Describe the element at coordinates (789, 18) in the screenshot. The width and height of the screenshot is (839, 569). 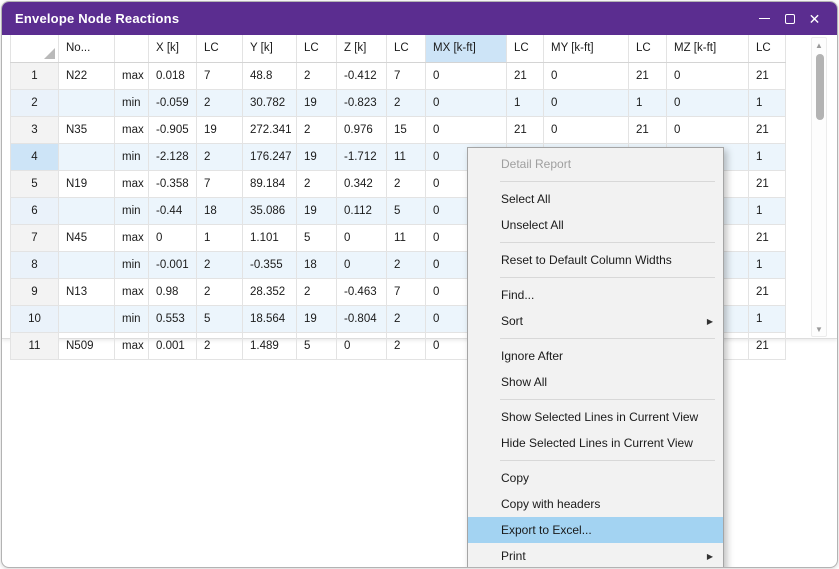
I see `maximize-button` at that location.